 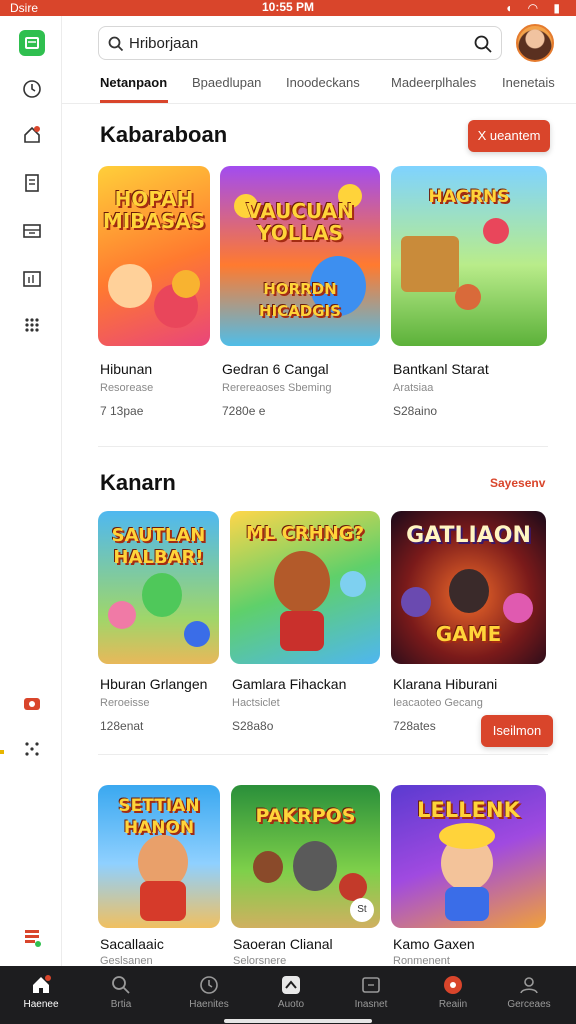 I want to click on nav-history-label: Haenites, so click(x=209, y=1004).